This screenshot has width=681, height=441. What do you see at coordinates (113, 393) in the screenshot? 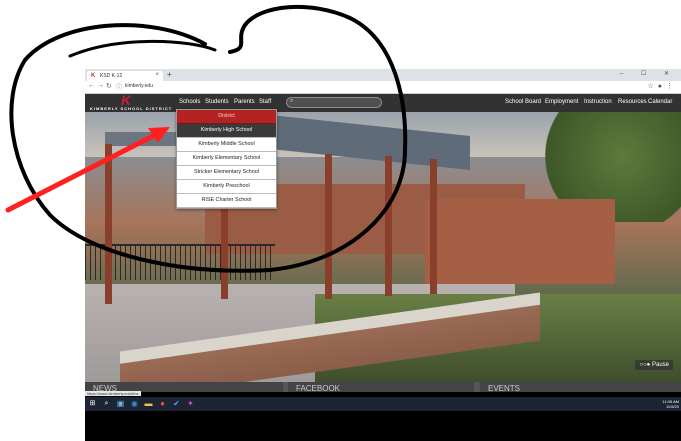
I see `status-bar-url: https://www.kimberly.edu/hhs` at bounding box center [113, 393].